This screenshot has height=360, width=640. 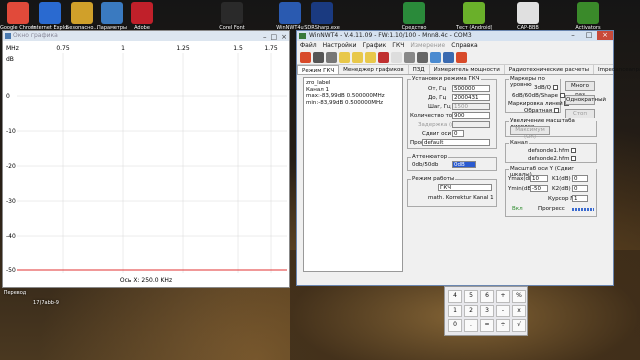 What do you see at coordinates (374, 69) in the screenshot?
I see `tab: Менеджер графиков` at bounding box center [374, 69].